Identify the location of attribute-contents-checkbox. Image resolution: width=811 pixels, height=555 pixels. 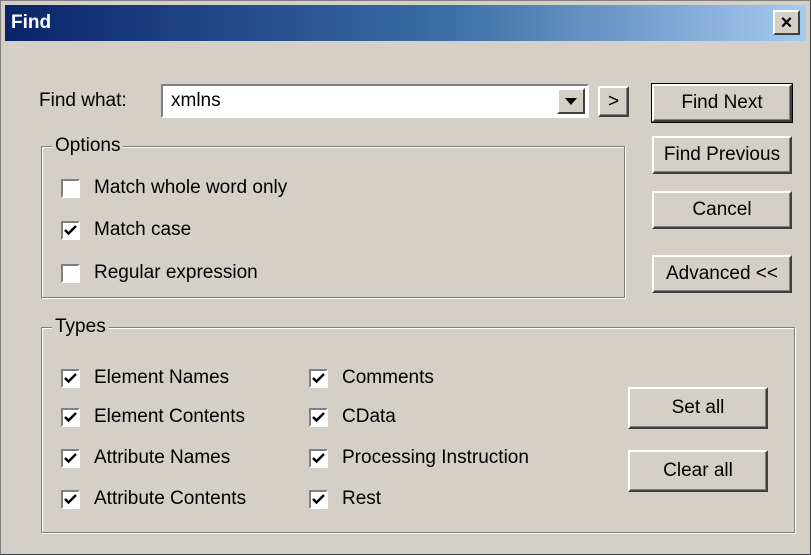
(70, 499).